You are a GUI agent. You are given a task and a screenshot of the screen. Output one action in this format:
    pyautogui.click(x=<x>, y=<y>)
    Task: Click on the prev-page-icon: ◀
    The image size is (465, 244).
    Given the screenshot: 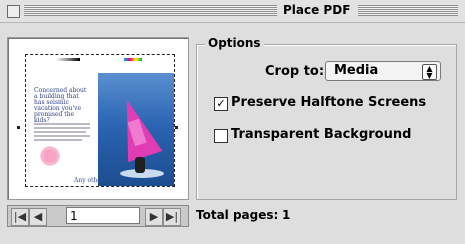 What is the action you would take?
    pyautogui.click(x=38, y=217)
    